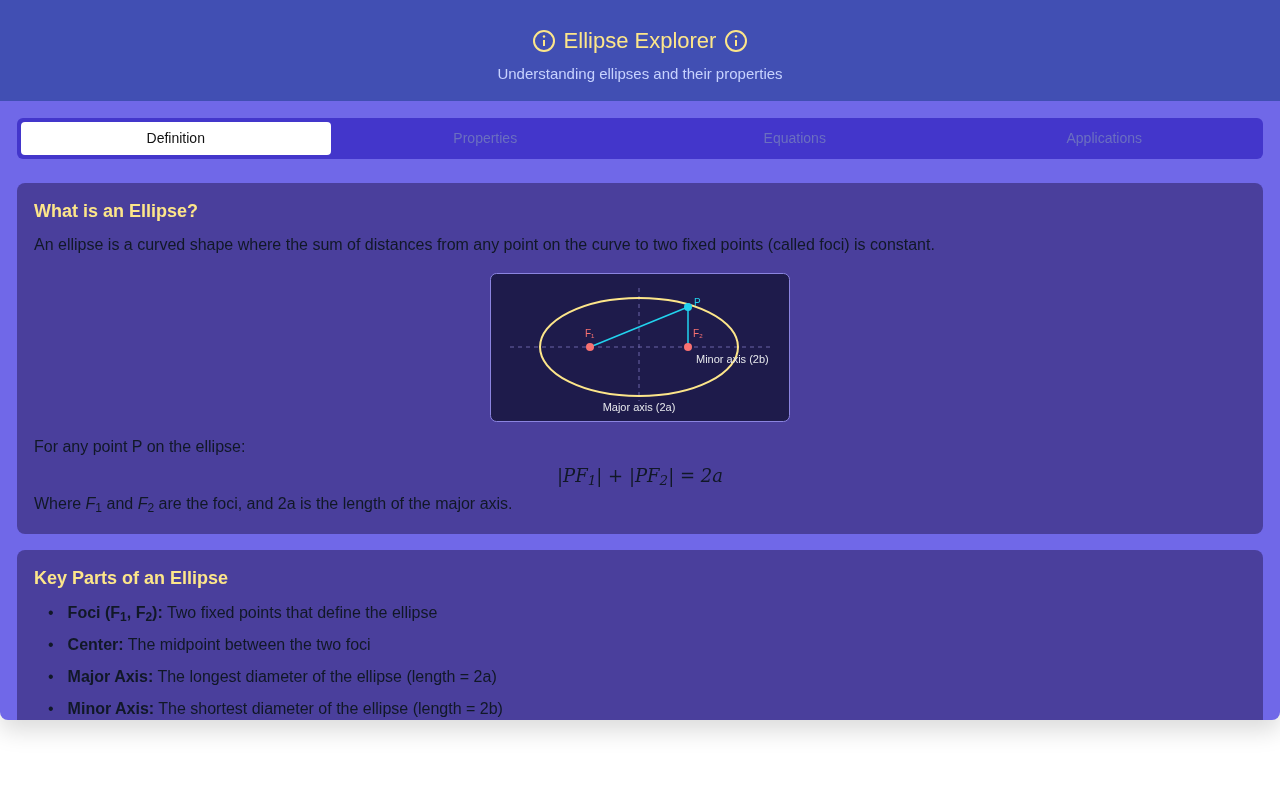  I want to click on card-title: Key Parts of an Ellipse, so click(132, 578).